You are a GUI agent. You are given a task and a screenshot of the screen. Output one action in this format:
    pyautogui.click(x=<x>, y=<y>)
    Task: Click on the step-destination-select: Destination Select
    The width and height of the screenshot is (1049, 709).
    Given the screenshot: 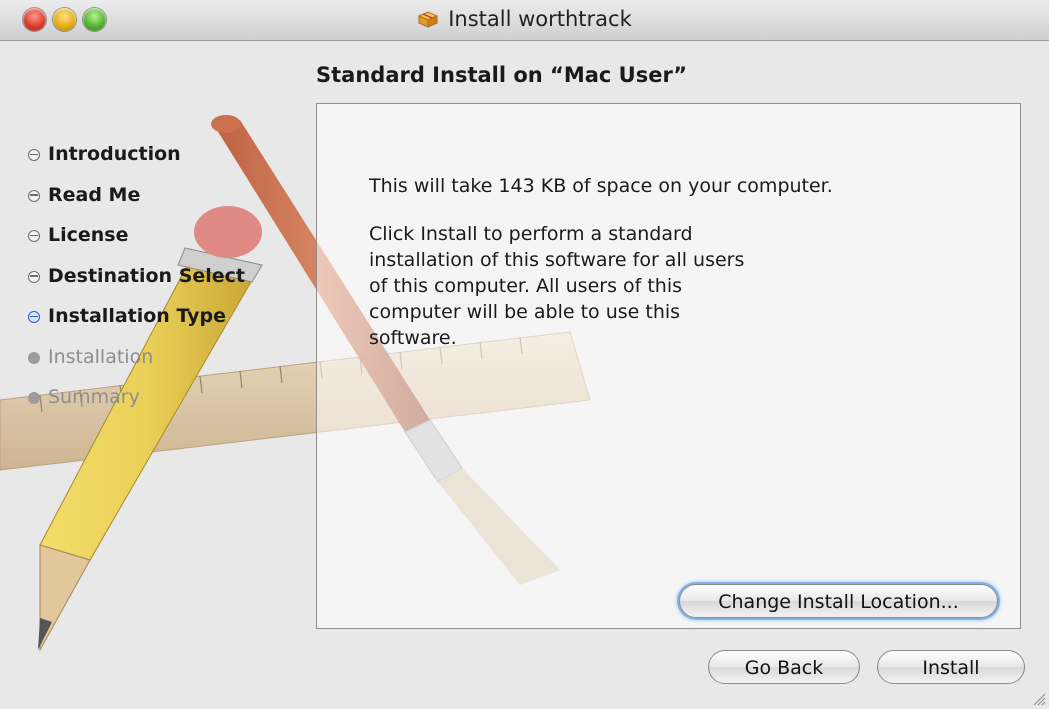 What is the action you would take?
    pyautogui.click(x=136, y=282)
    